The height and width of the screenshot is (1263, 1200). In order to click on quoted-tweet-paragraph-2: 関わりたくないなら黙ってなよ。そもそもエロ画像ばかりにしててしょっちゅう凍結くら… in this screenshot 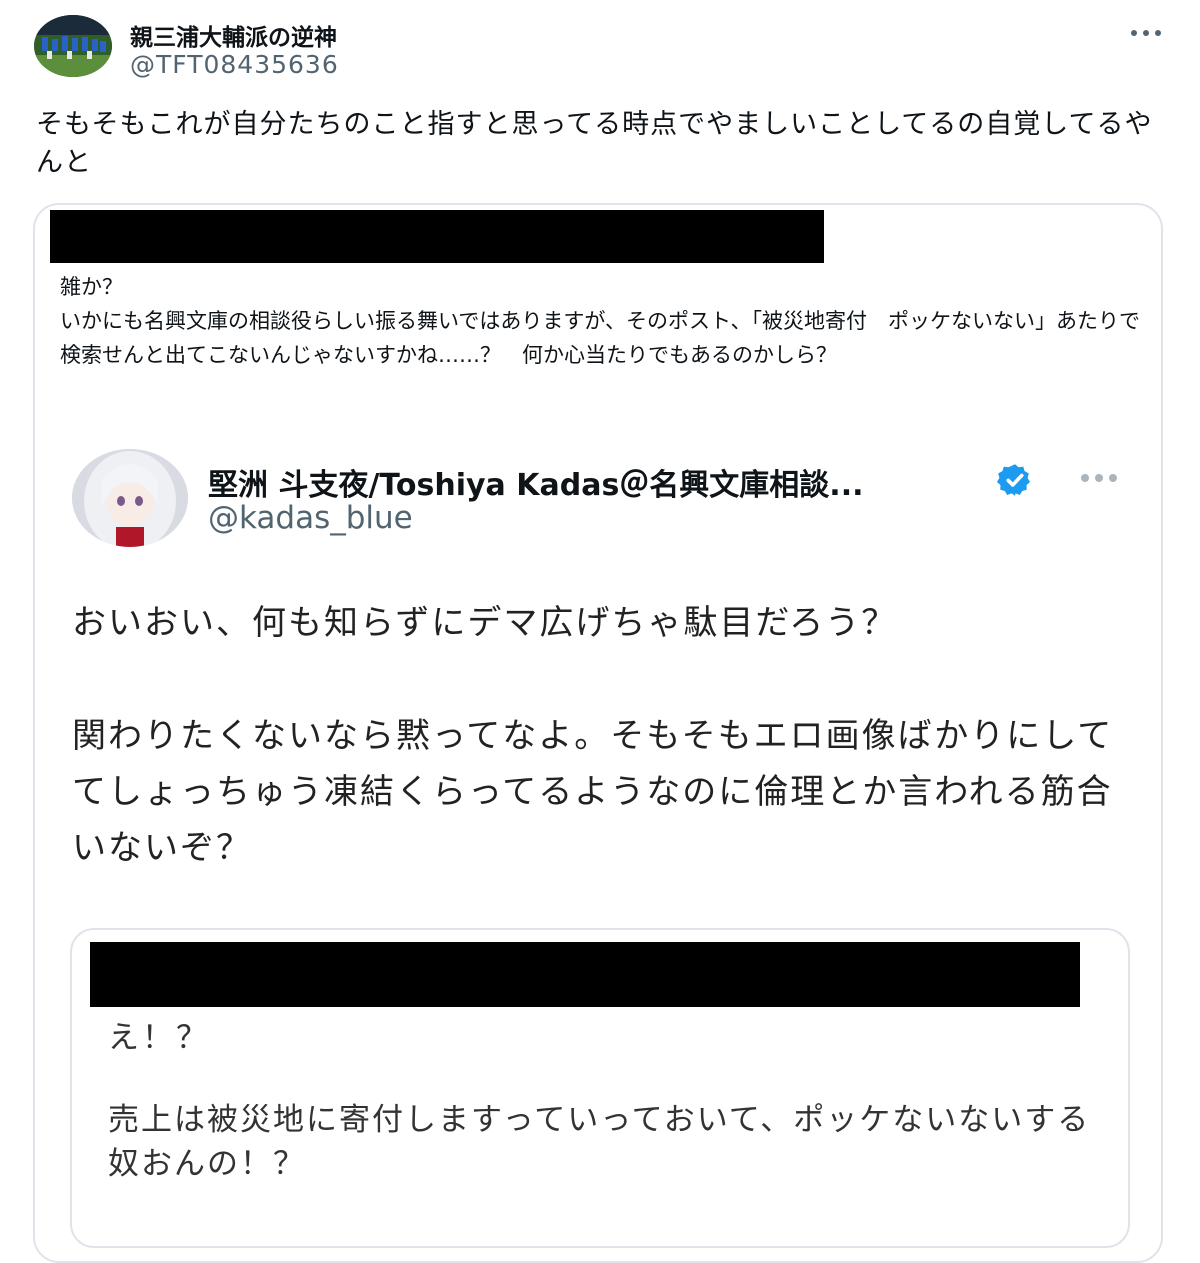, I will do `click(593, 792)`.